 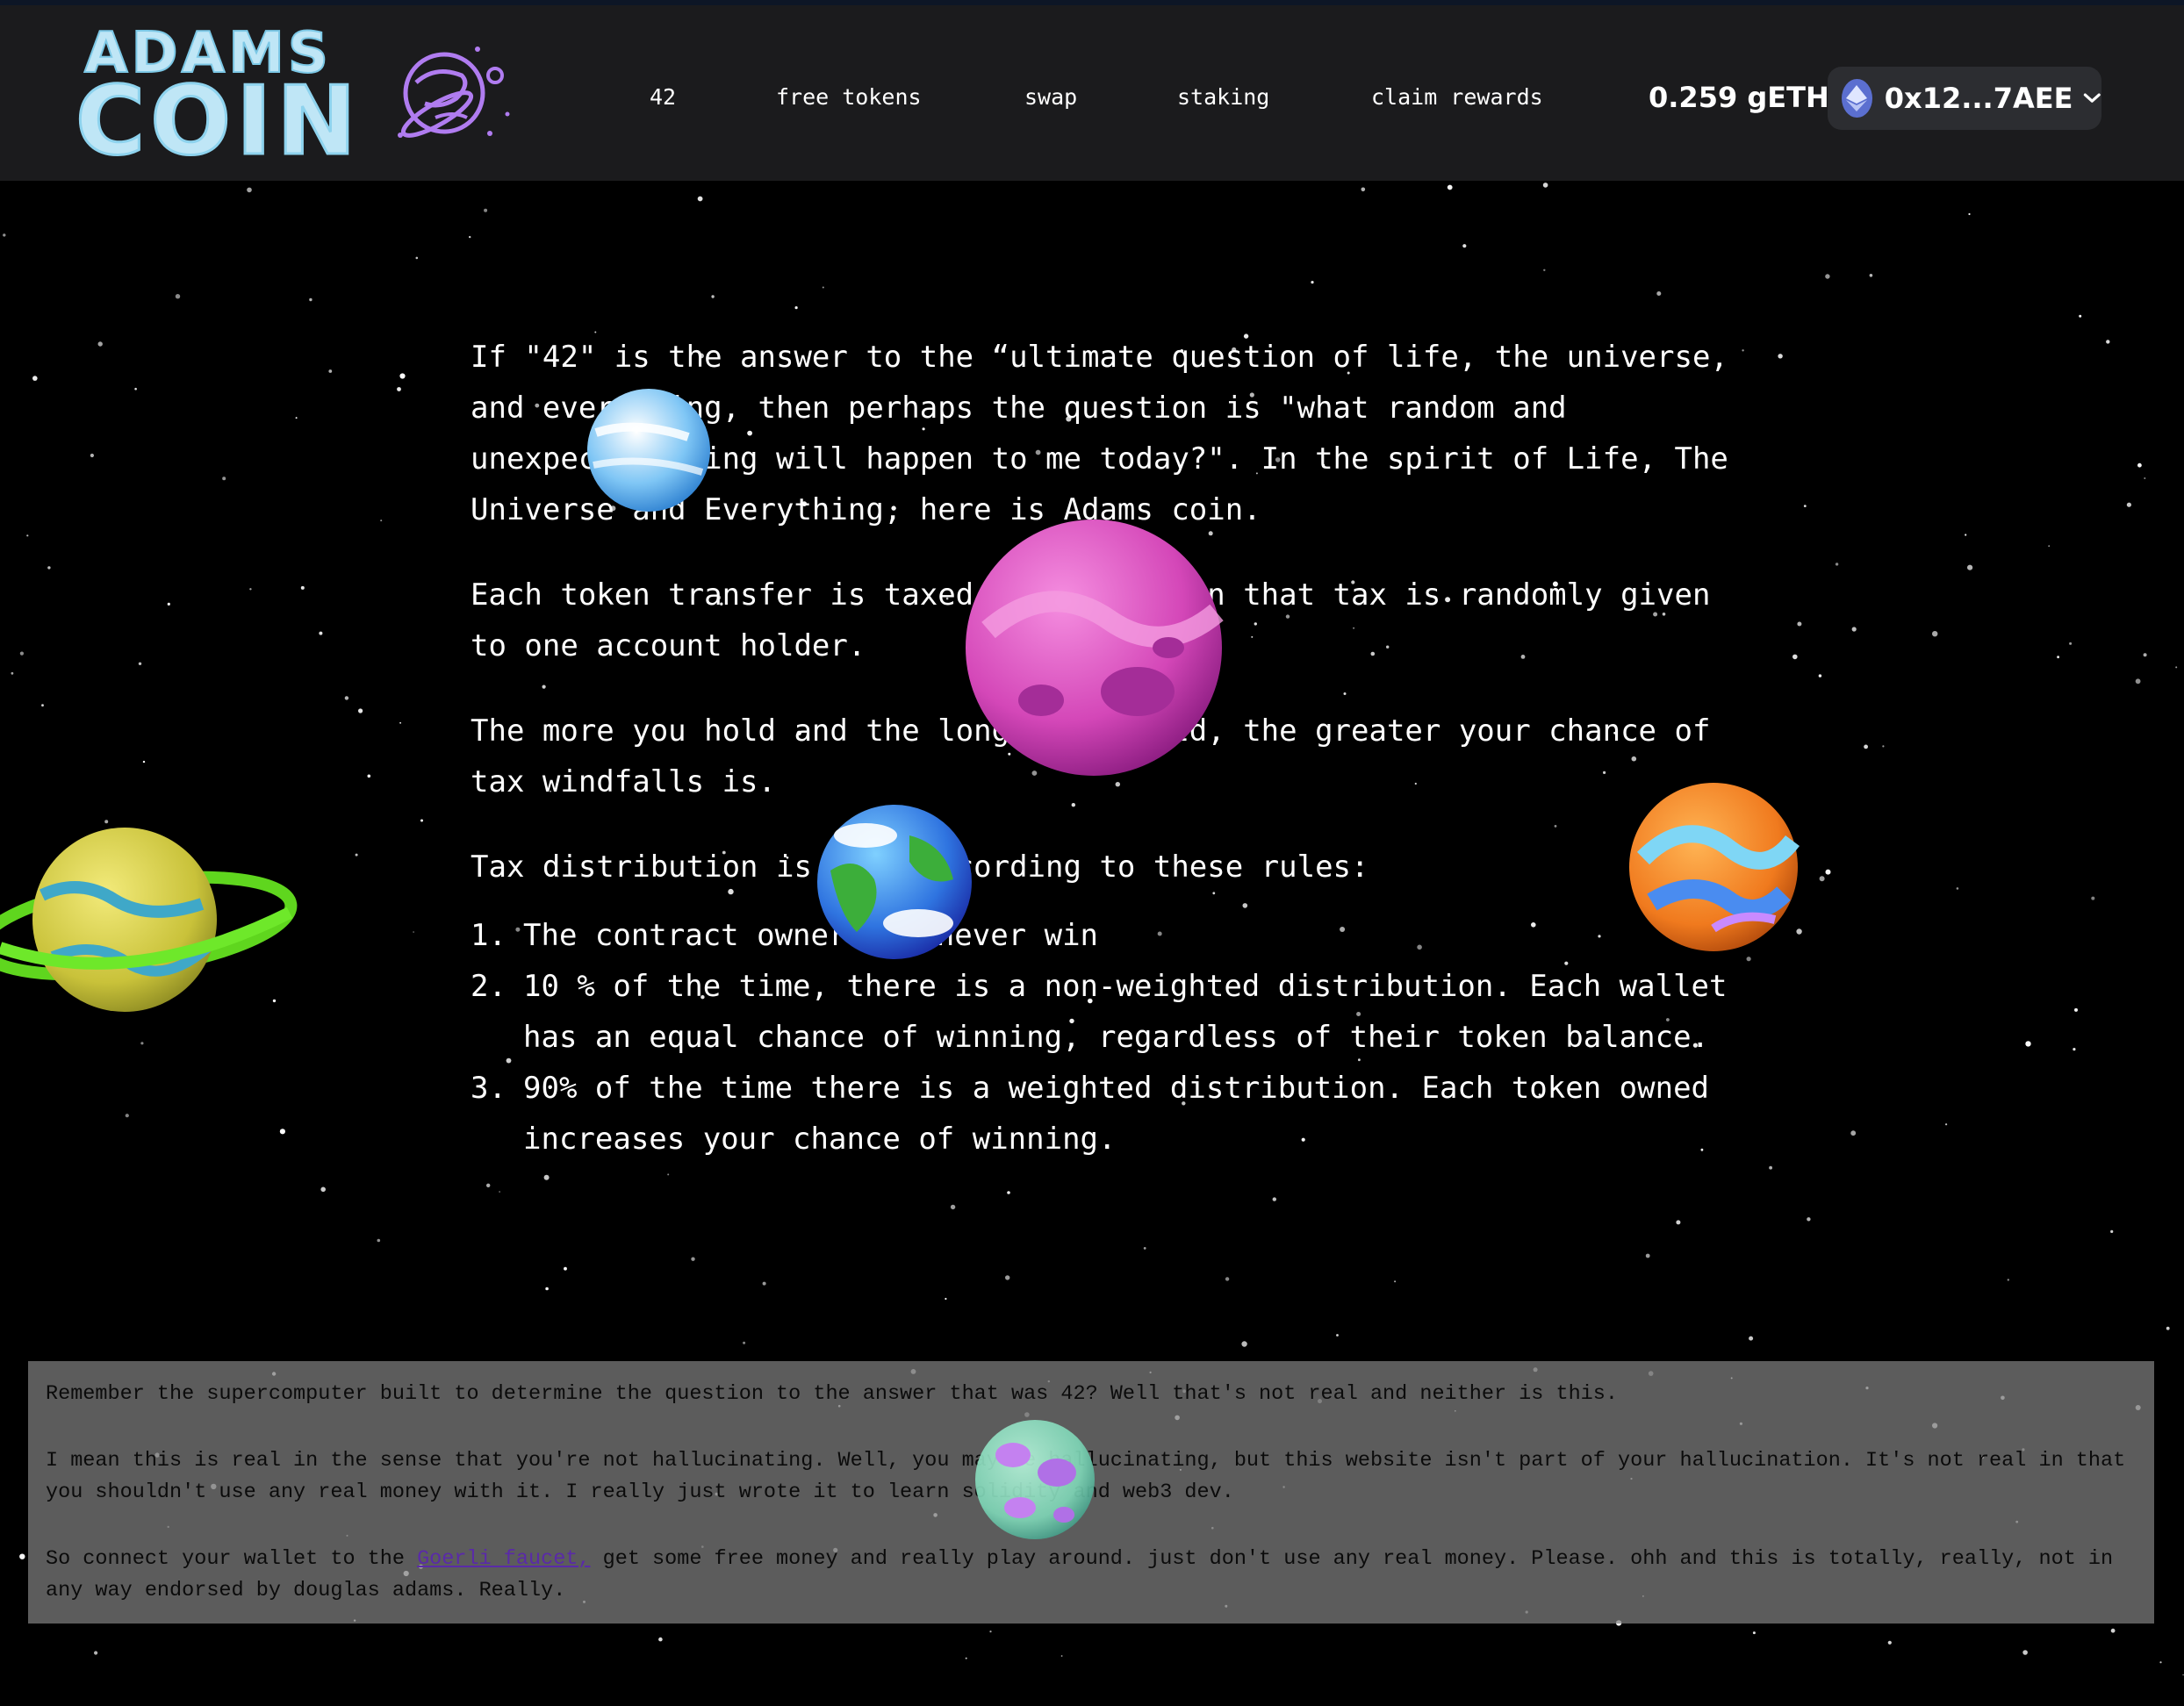 What do you see at coordinates (488, 986) in the screenshot?
I see `rule-number: 2.` at bounding box center [488, 986].